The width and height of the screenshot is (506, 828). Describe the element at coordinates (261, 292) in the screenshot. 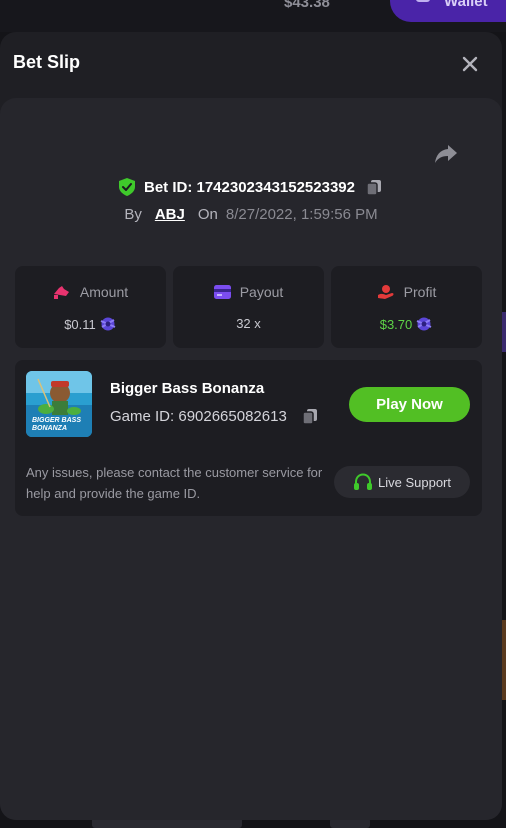

I see `stat-label: Payout` at that location.